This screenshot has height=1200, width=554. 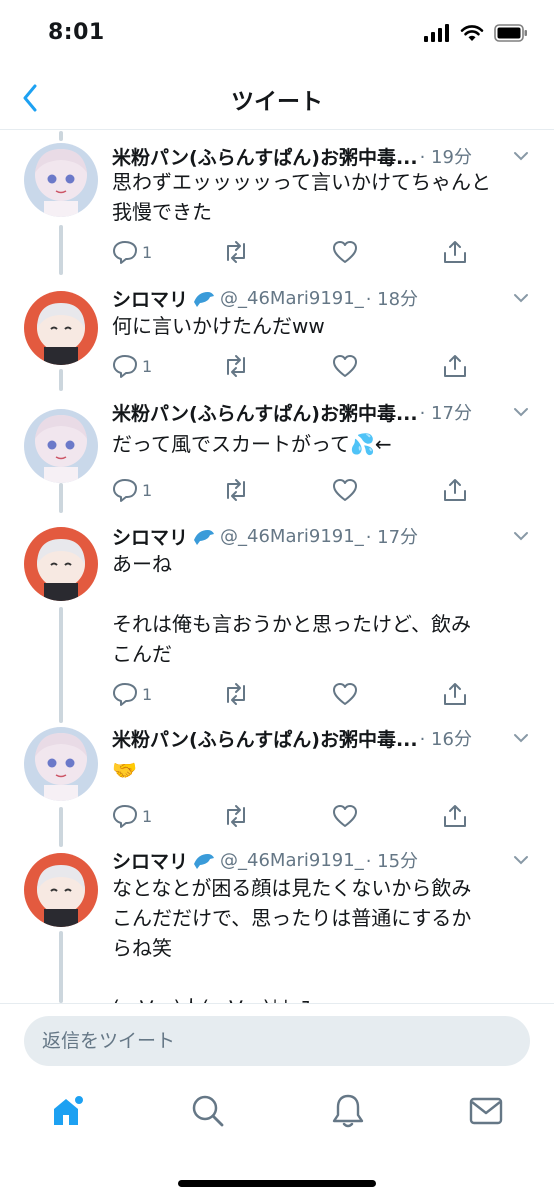 What do you see at coordinates (277, 33) in the screenshot?
I see `status-bar: 8:01` at bounding box center [277, 33].